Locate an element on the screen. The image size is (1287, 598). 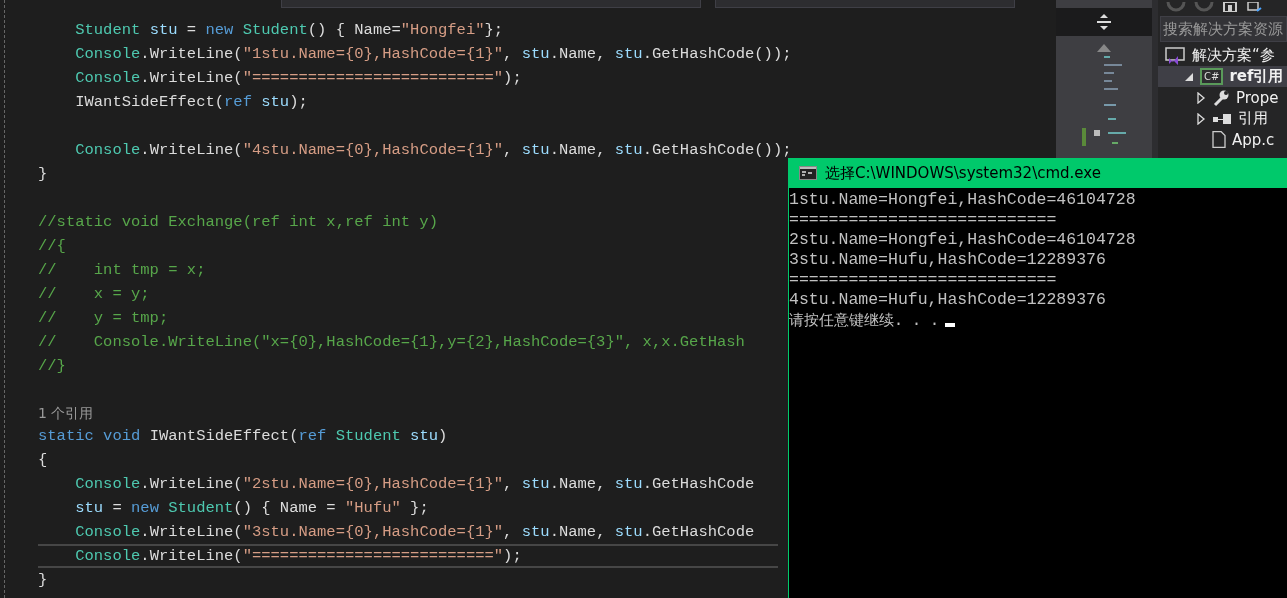
solution-icon is located at coordinates (1175, 55).